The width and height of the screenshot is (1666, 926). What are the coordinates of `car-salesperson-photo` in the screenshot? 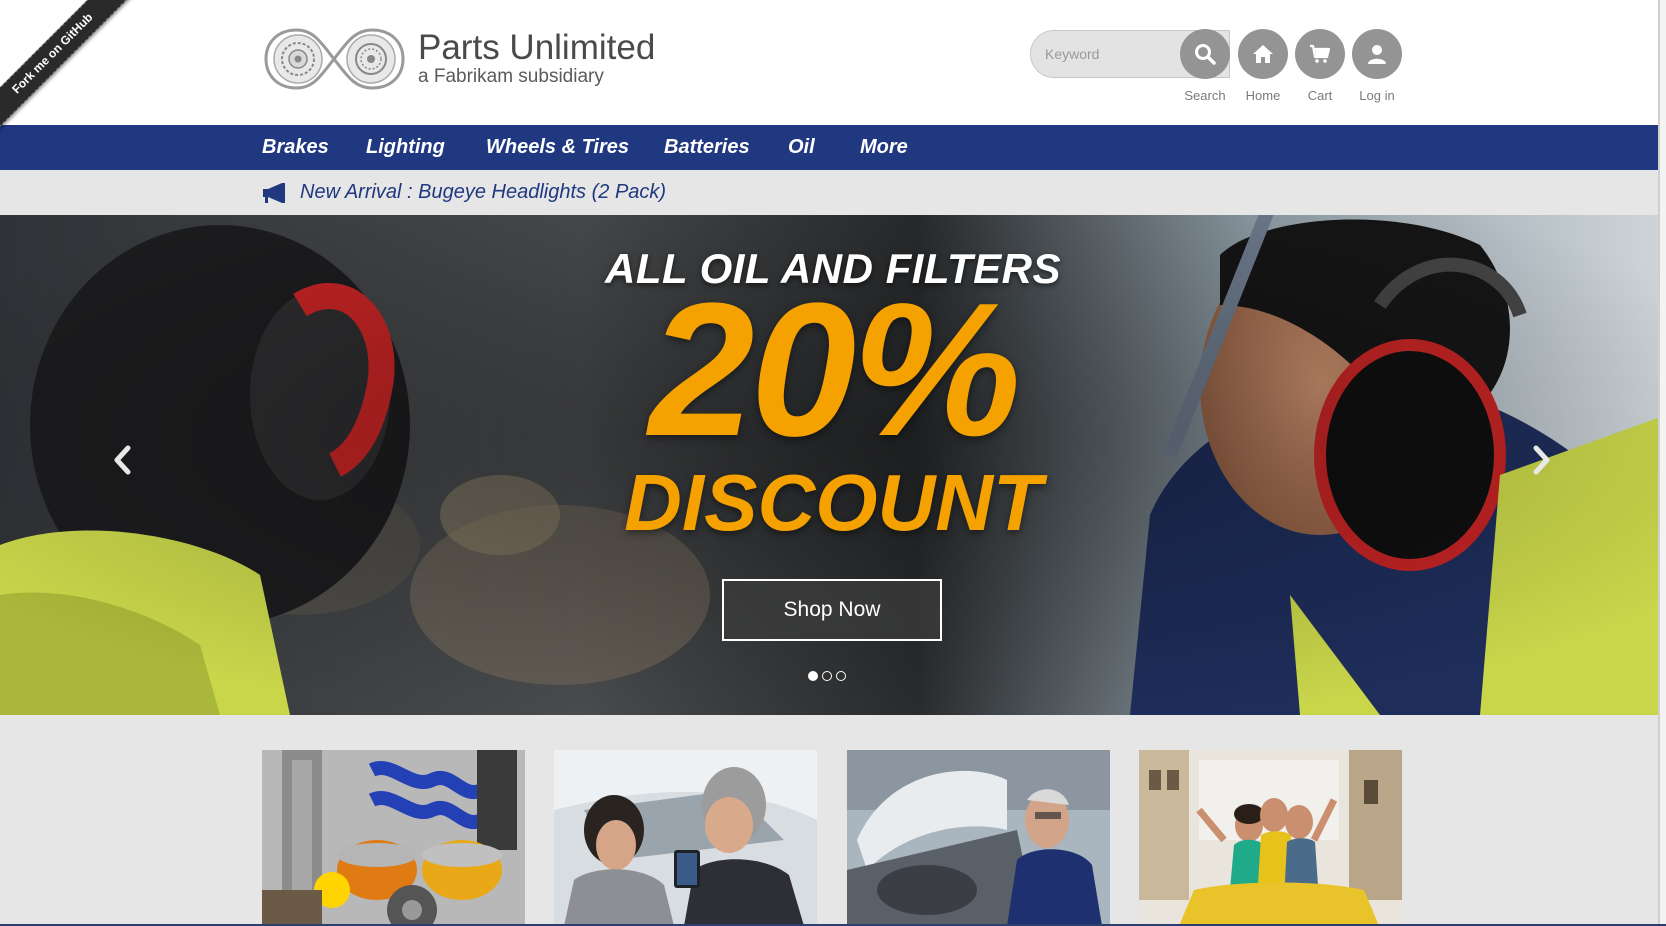 It's located at (685, 838).